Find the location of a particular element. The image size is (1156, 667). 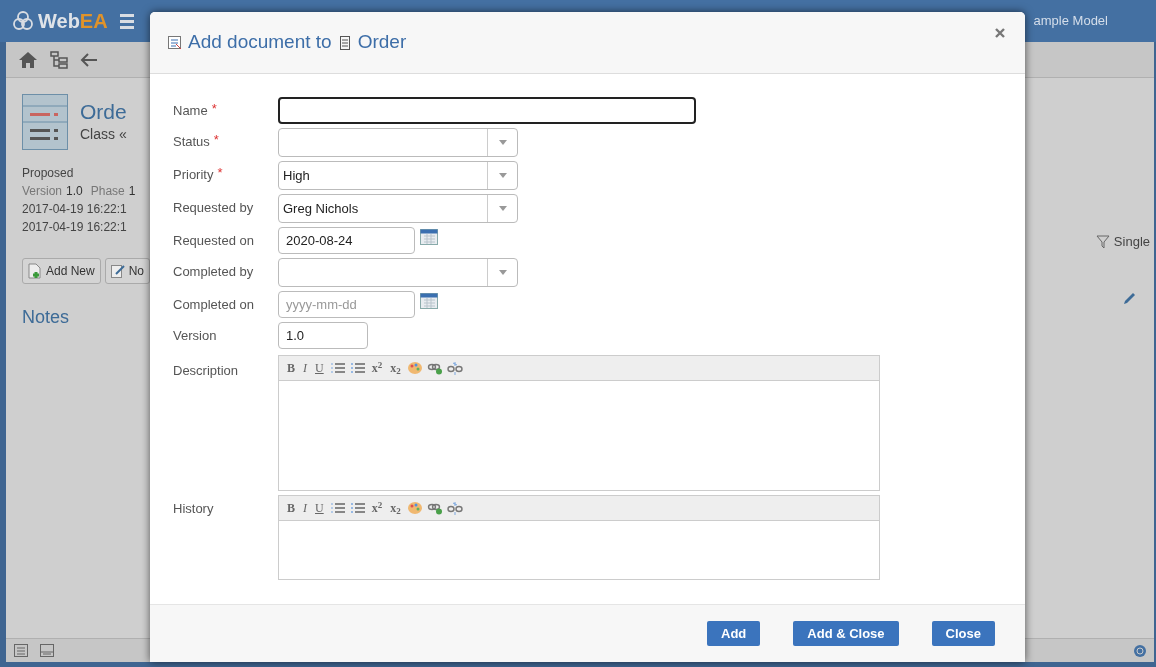

field-label: Completed on is located at coordinates (214, 305).